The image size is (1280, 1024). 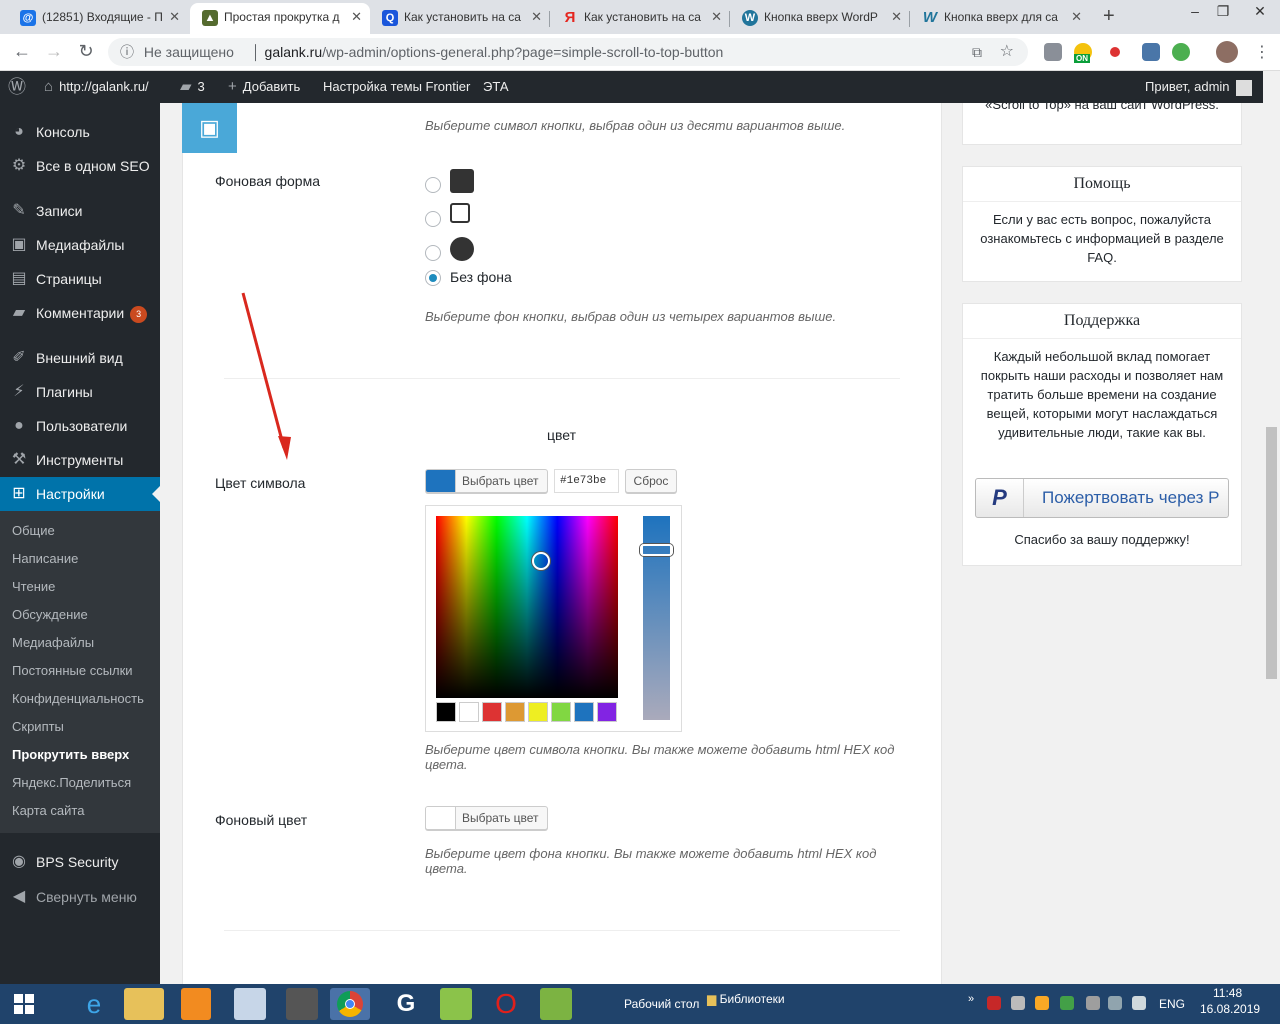 I want to click on sidebar-item-settings: ⊞ Настройки, so click(x=80, y=494).